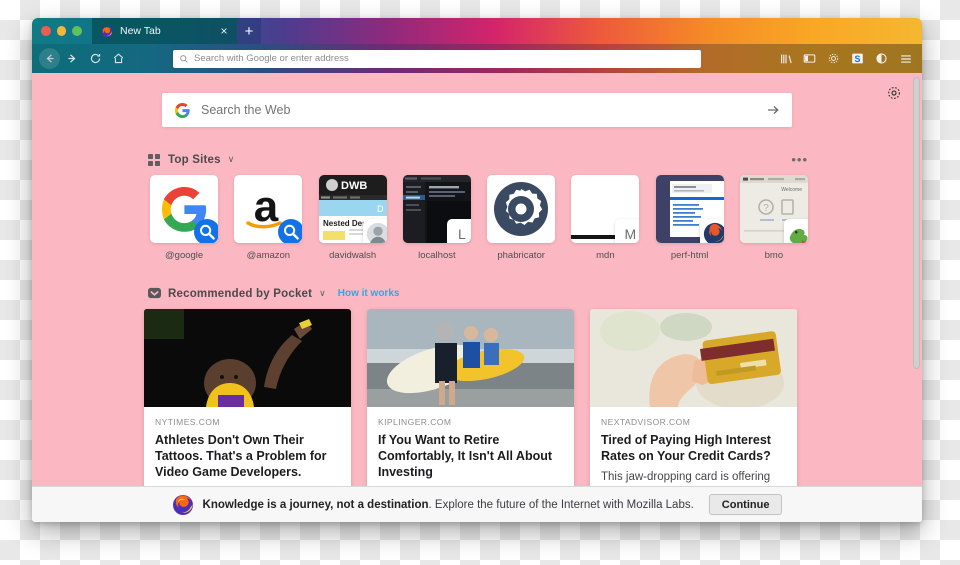 The width and height of the screenshot is (960, 565). Describe the element at coordinates (458, 231) in the screenshot. I see `top-site-letter-badge: L` at that location.